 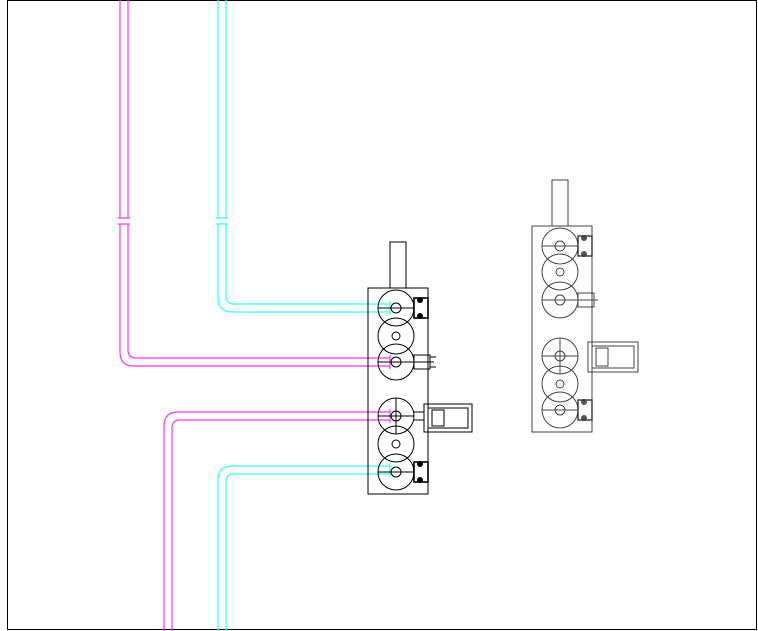 I want to click on secondary-riser, so click(x=560, y=203).